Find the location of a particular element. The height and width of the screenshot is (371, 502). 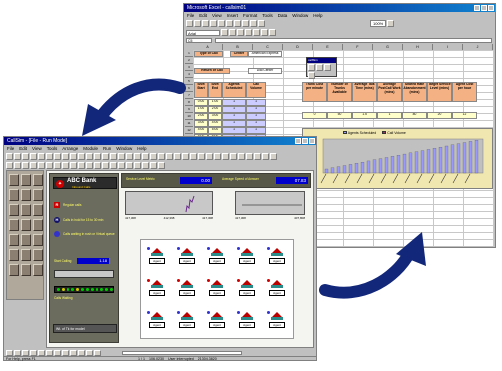

close-icon is located at coordinates (491, 8).